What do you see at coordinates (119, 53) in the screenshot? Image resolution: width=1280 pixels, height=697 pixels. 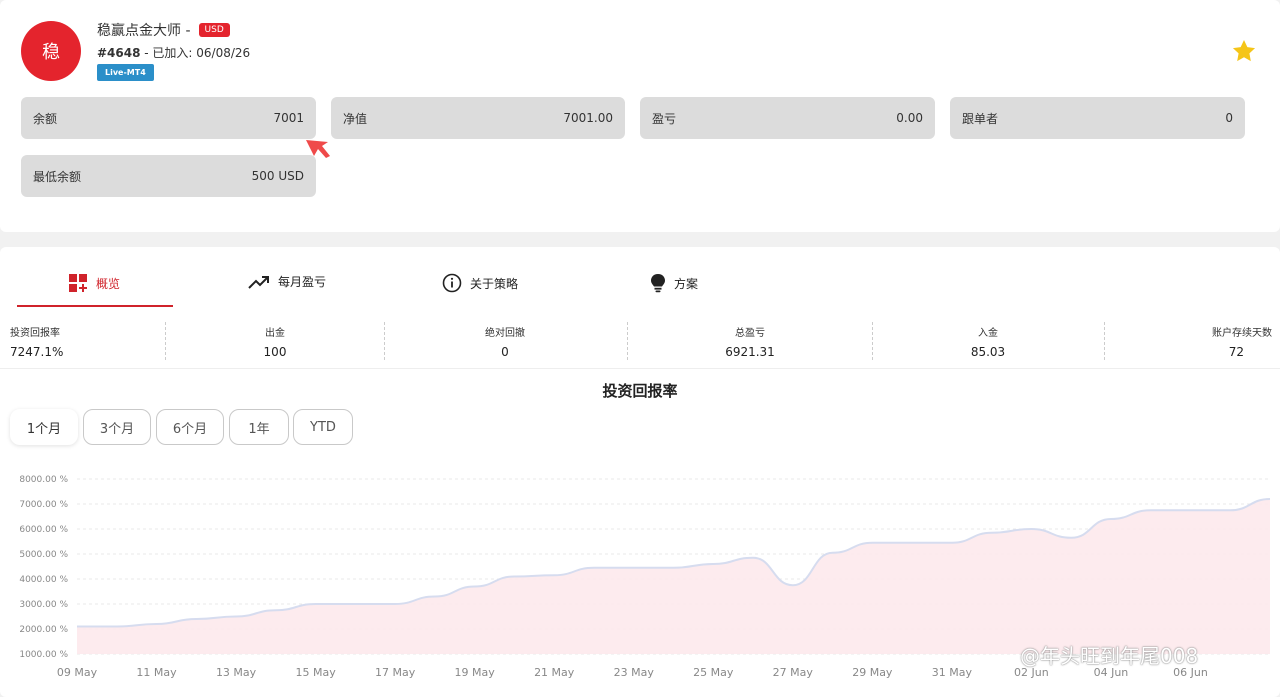 I see `account-number: #4648` at bounding box center [119, 53].